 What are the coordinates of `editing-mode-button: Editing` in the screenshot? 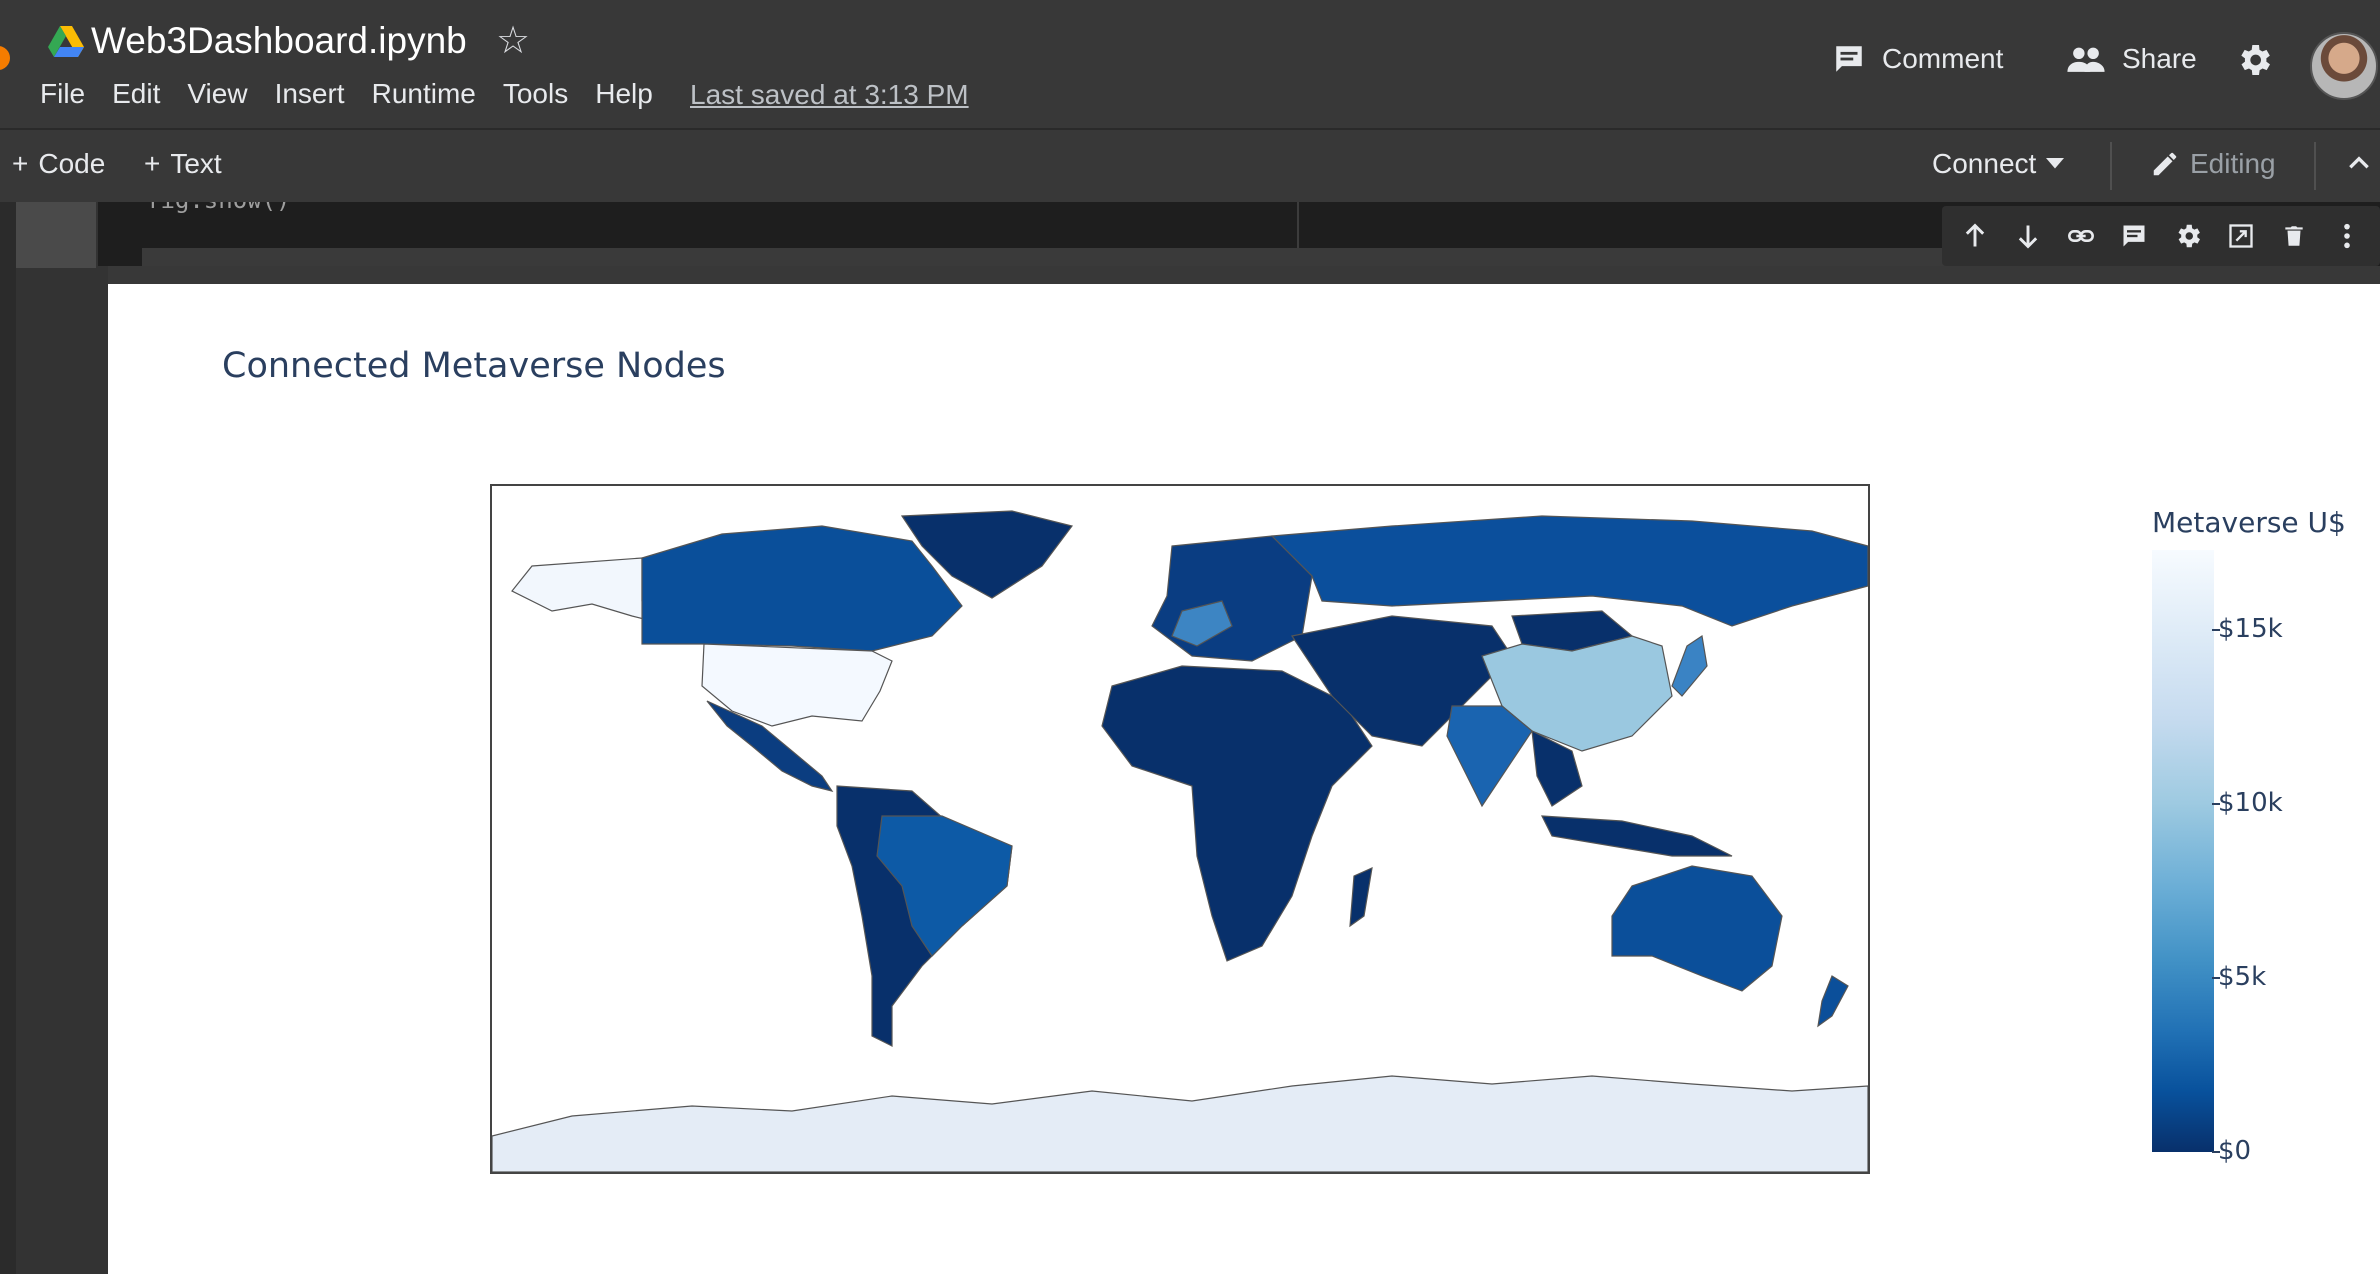 It's located at (2213, 164).